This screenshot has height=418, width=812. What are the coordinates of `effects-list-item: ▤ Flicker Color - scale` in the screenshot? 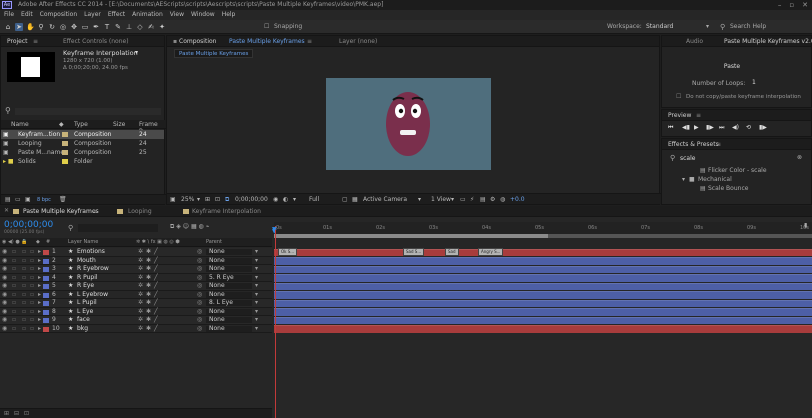 It's located at (736, 170).